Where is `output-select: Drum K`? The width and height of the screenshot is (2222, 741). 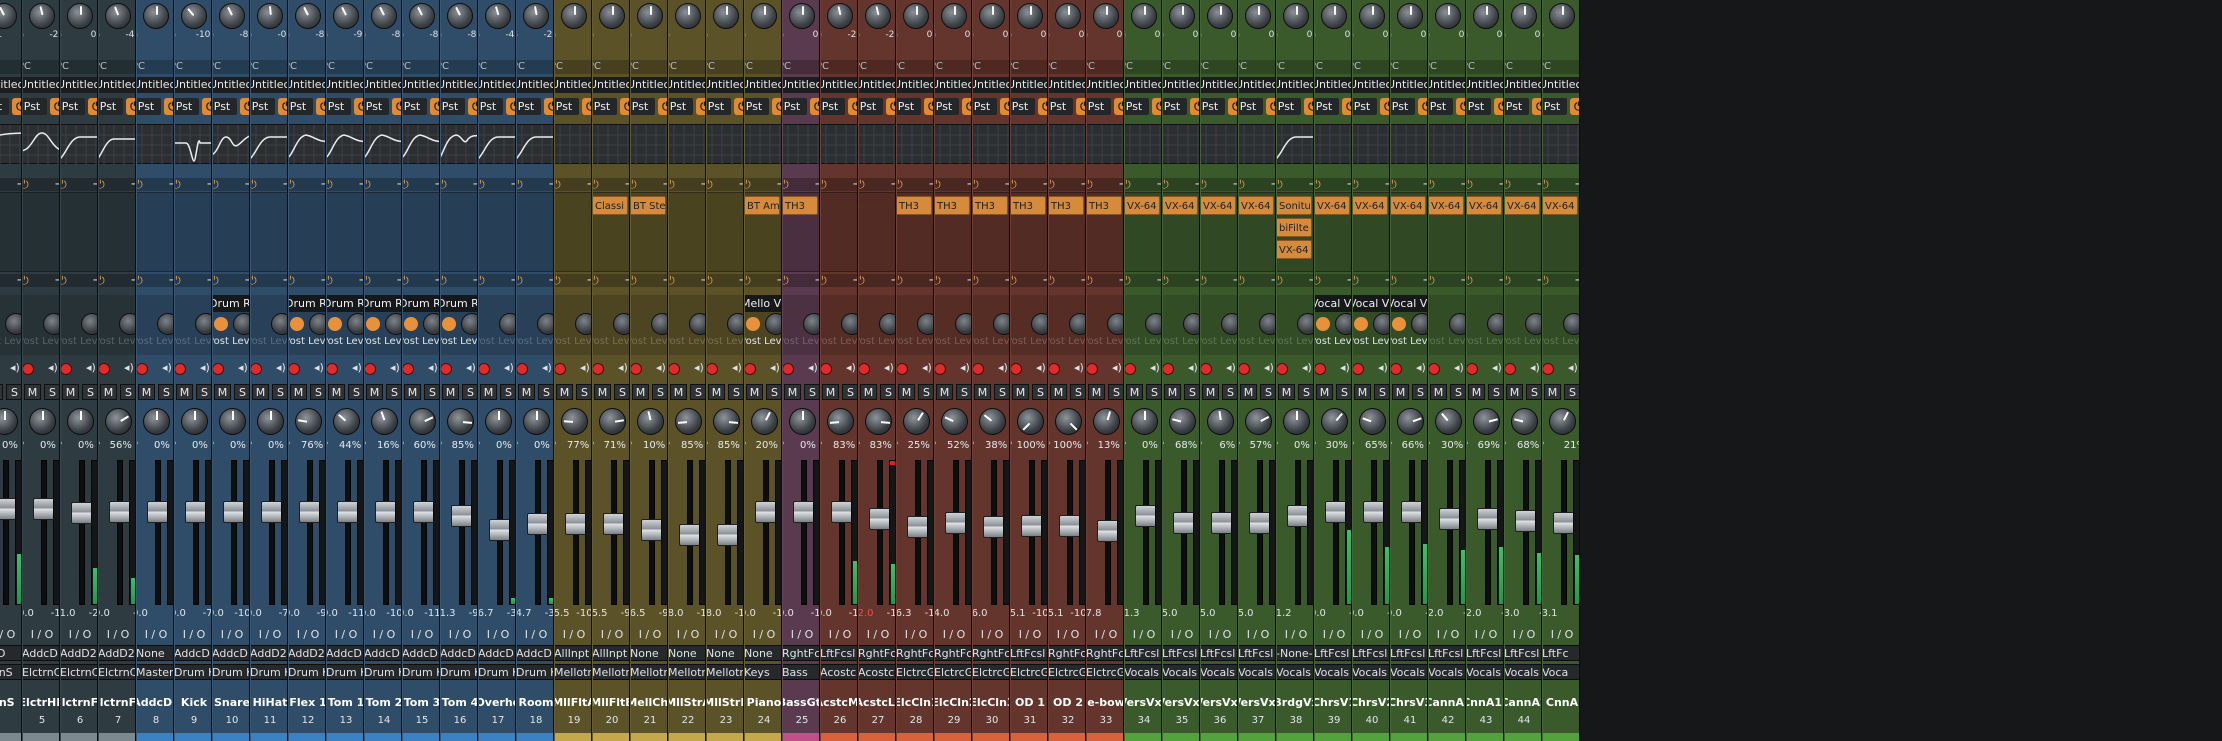
output-select: Drum K is located at coordinates (497, 672).